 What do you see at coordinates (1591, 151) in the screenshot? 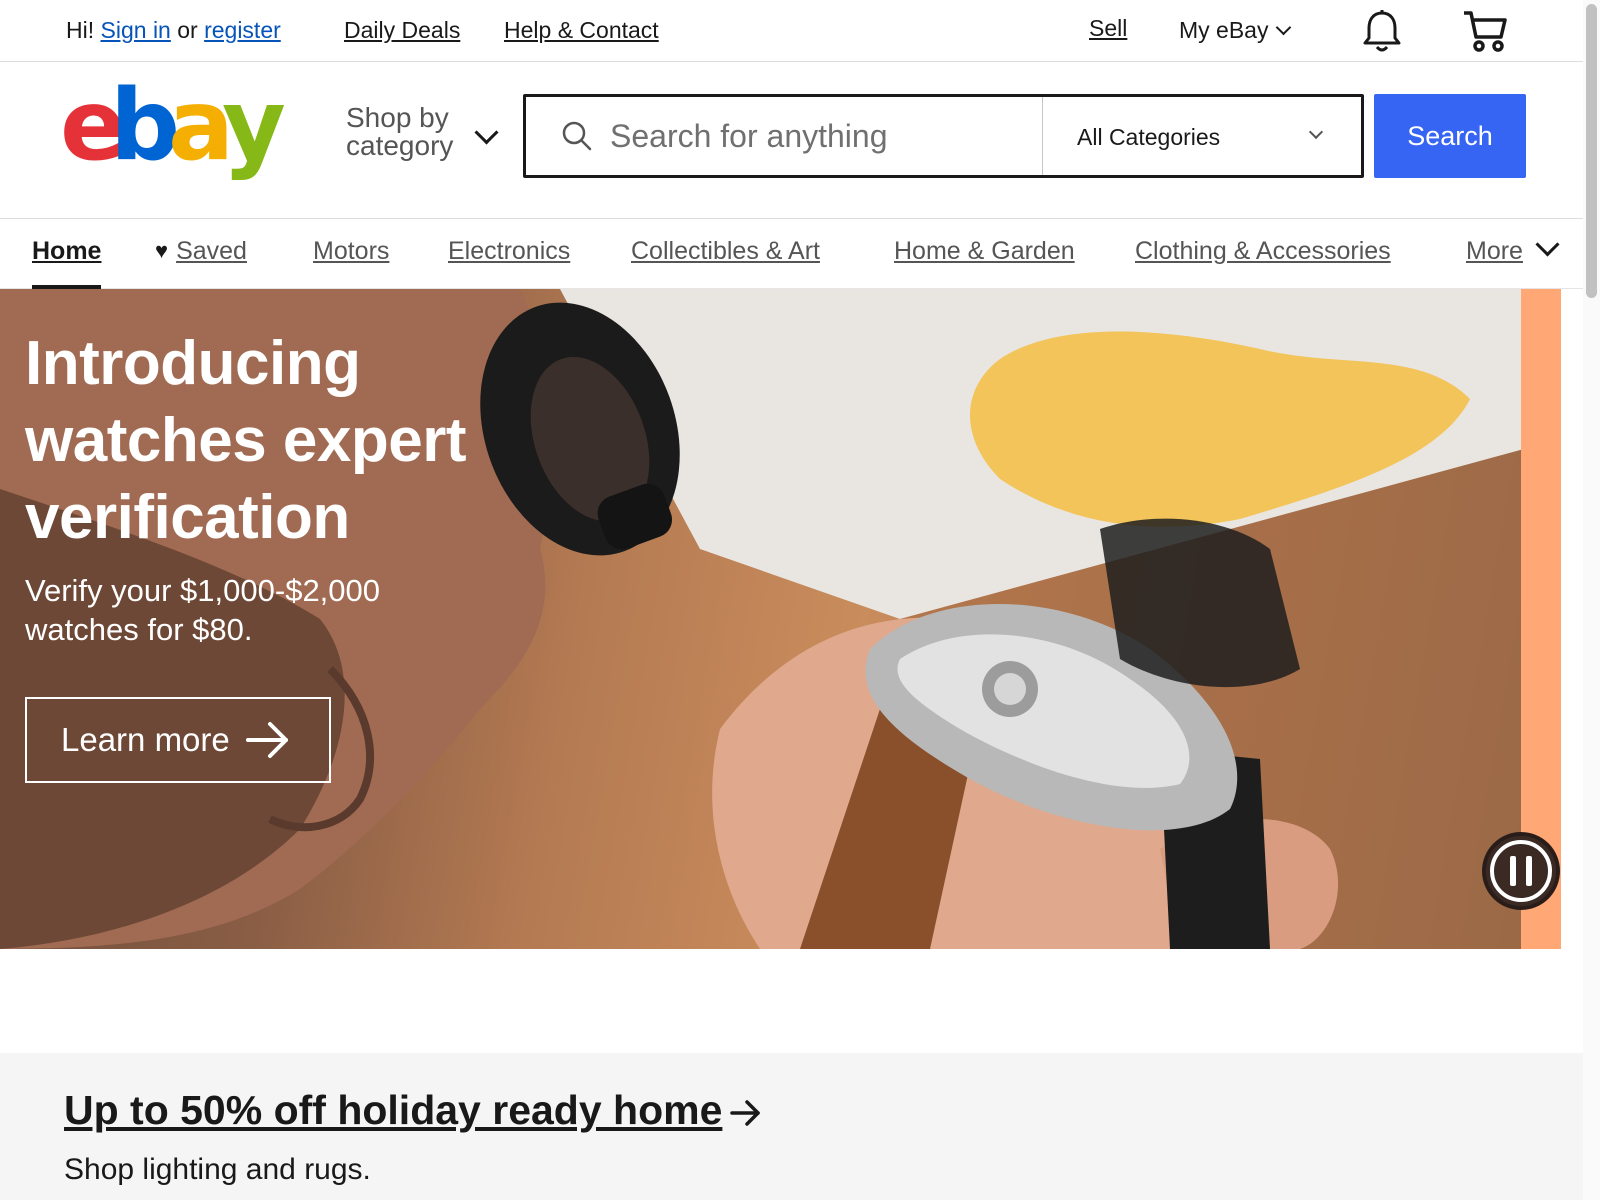
I see `page-scrollbar-thumb` at bounding box center [1591, 151].